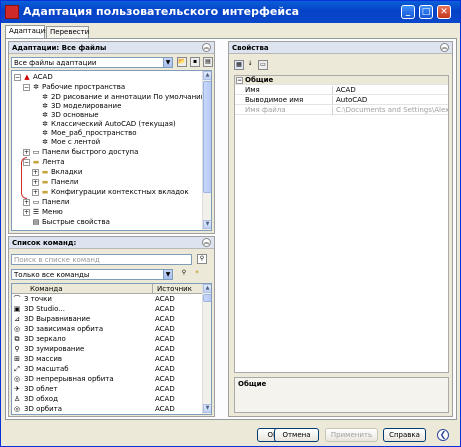 Image resolution: width=461 pixels, height=447 pixels. I want to click on tab-customize: Адаптация, so click(27, 31).